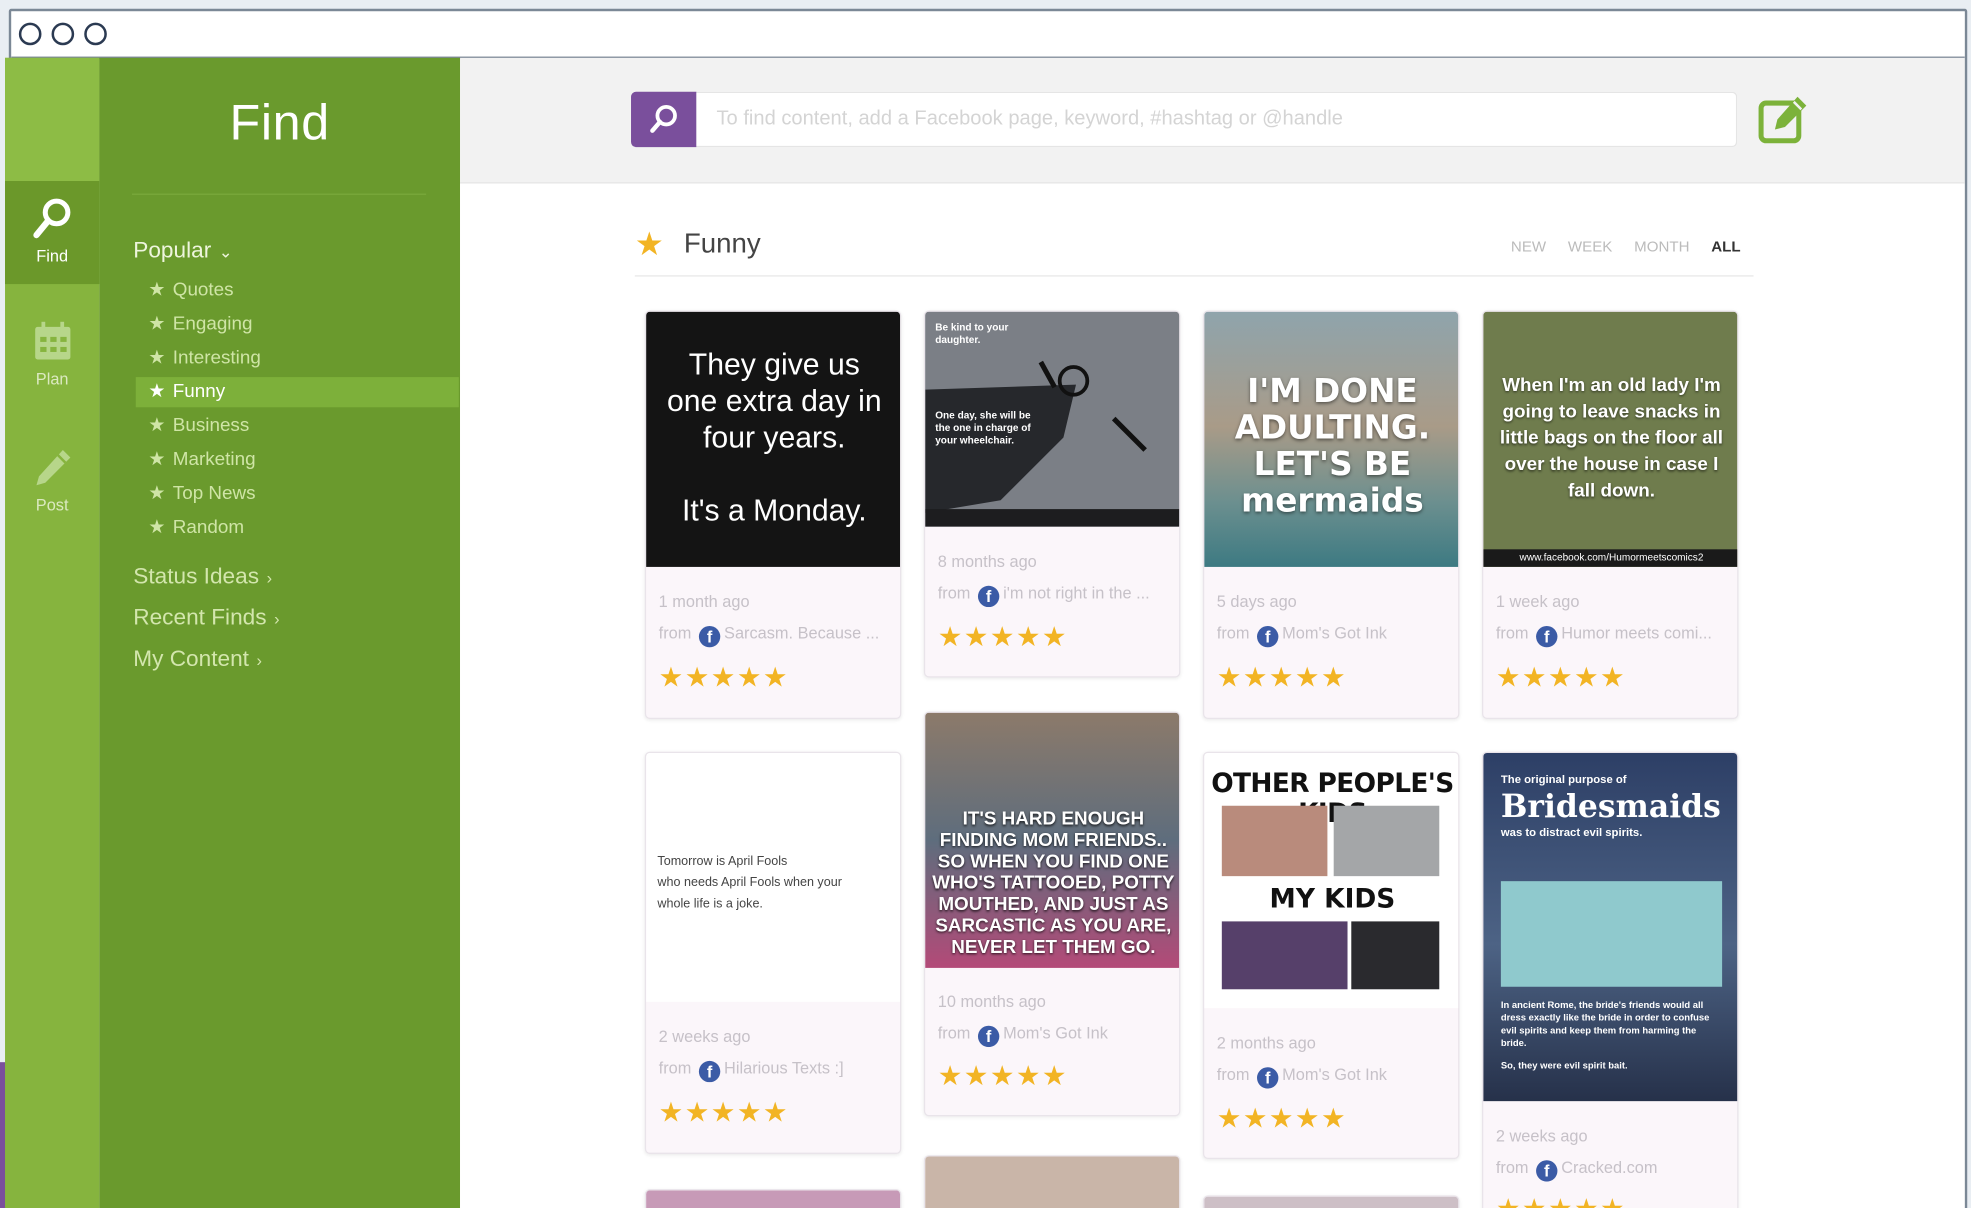 Image resolution: width=1971 pixels, height=1208 pixels. Describe the element at coordinates (182, 251) in the screenshot. I see `popular-dropdown: Popular ⌄` at that location.